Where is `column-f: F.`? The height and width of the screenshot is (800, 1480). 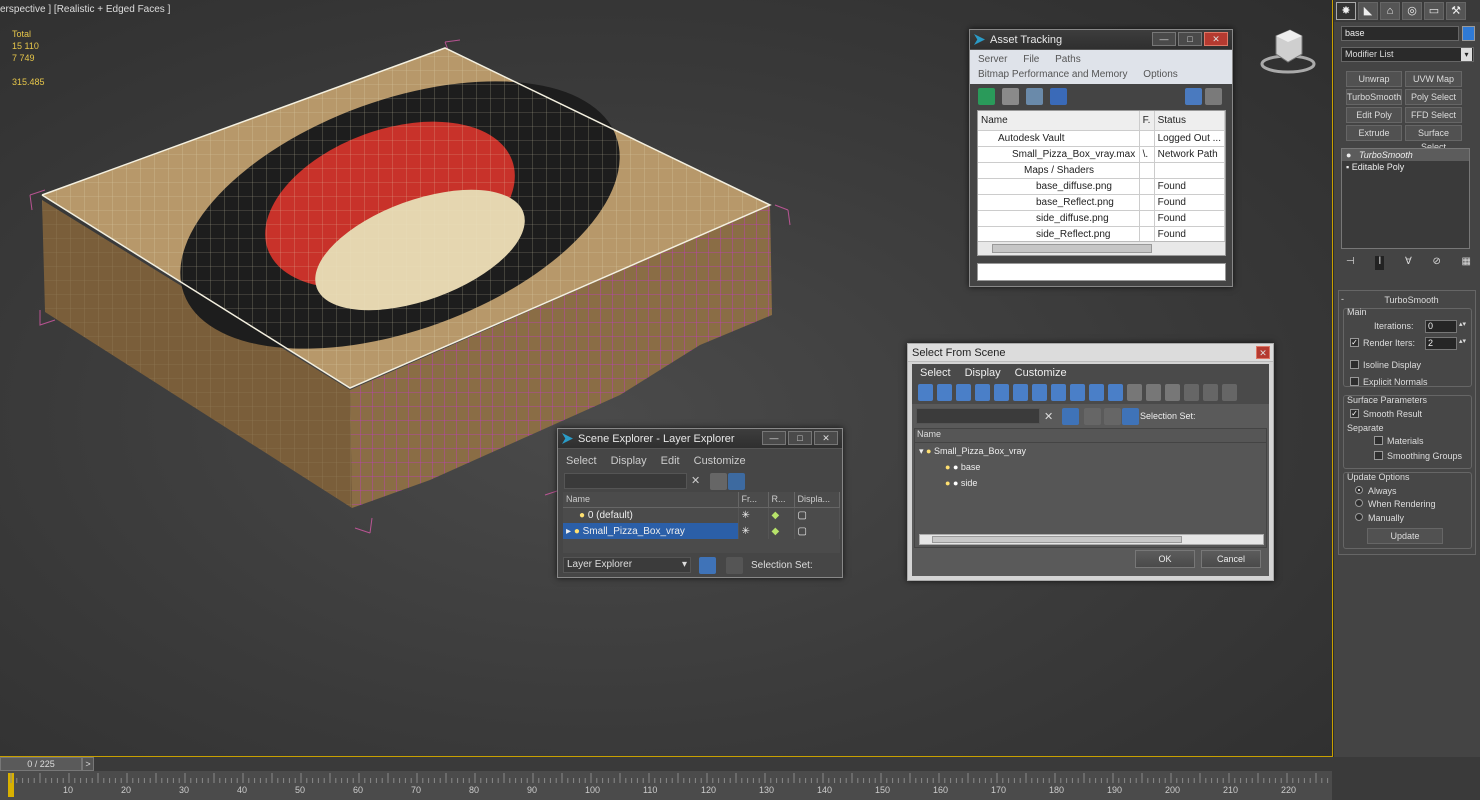
column-f: F. is located at coordinates (1147, 121).